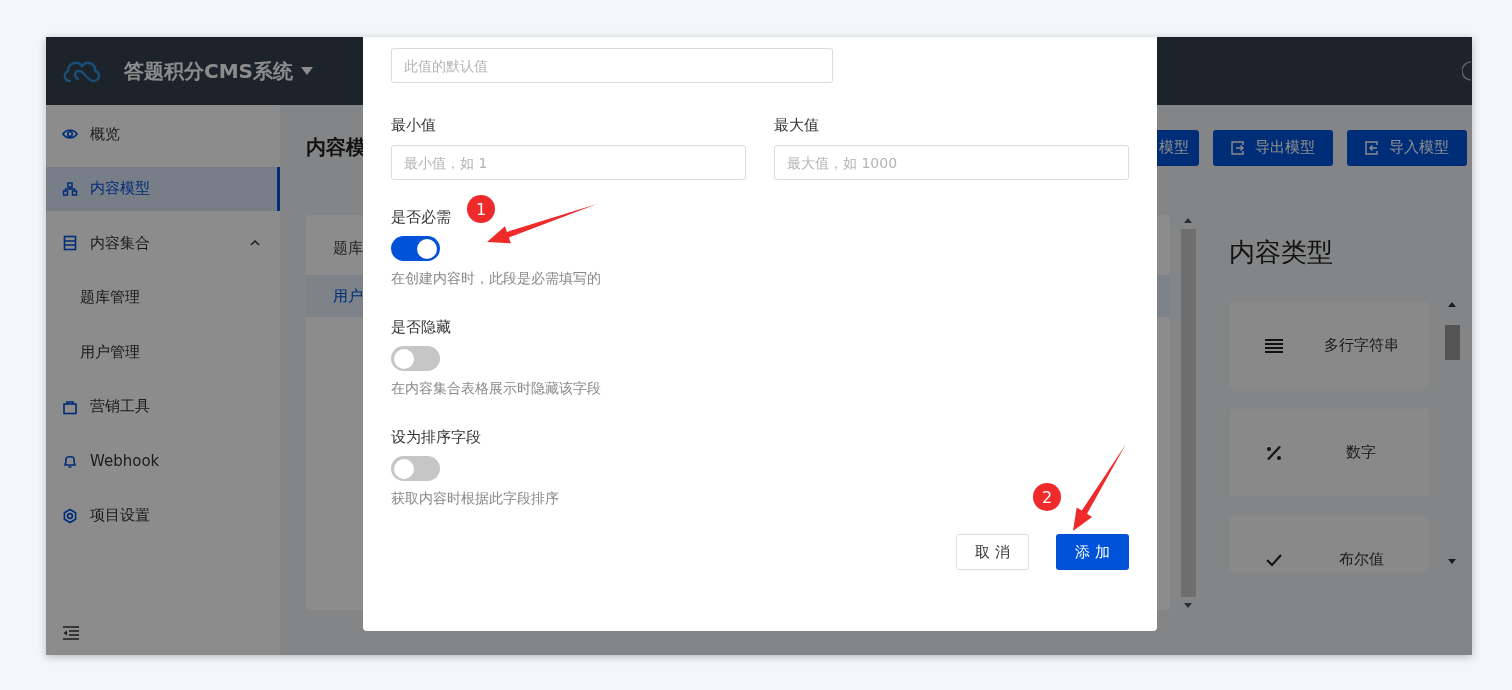 The image size is (1512, 690). Describe the element at coordinates (70, 243) in the screenshot. I see `list-icon` at that location.